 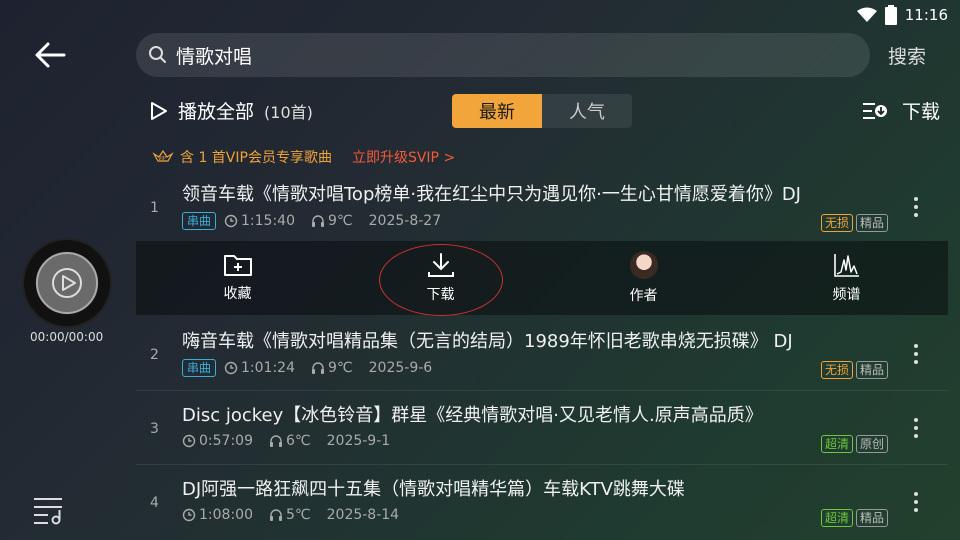 I want to click on search-input, so click(x=516, y=55).